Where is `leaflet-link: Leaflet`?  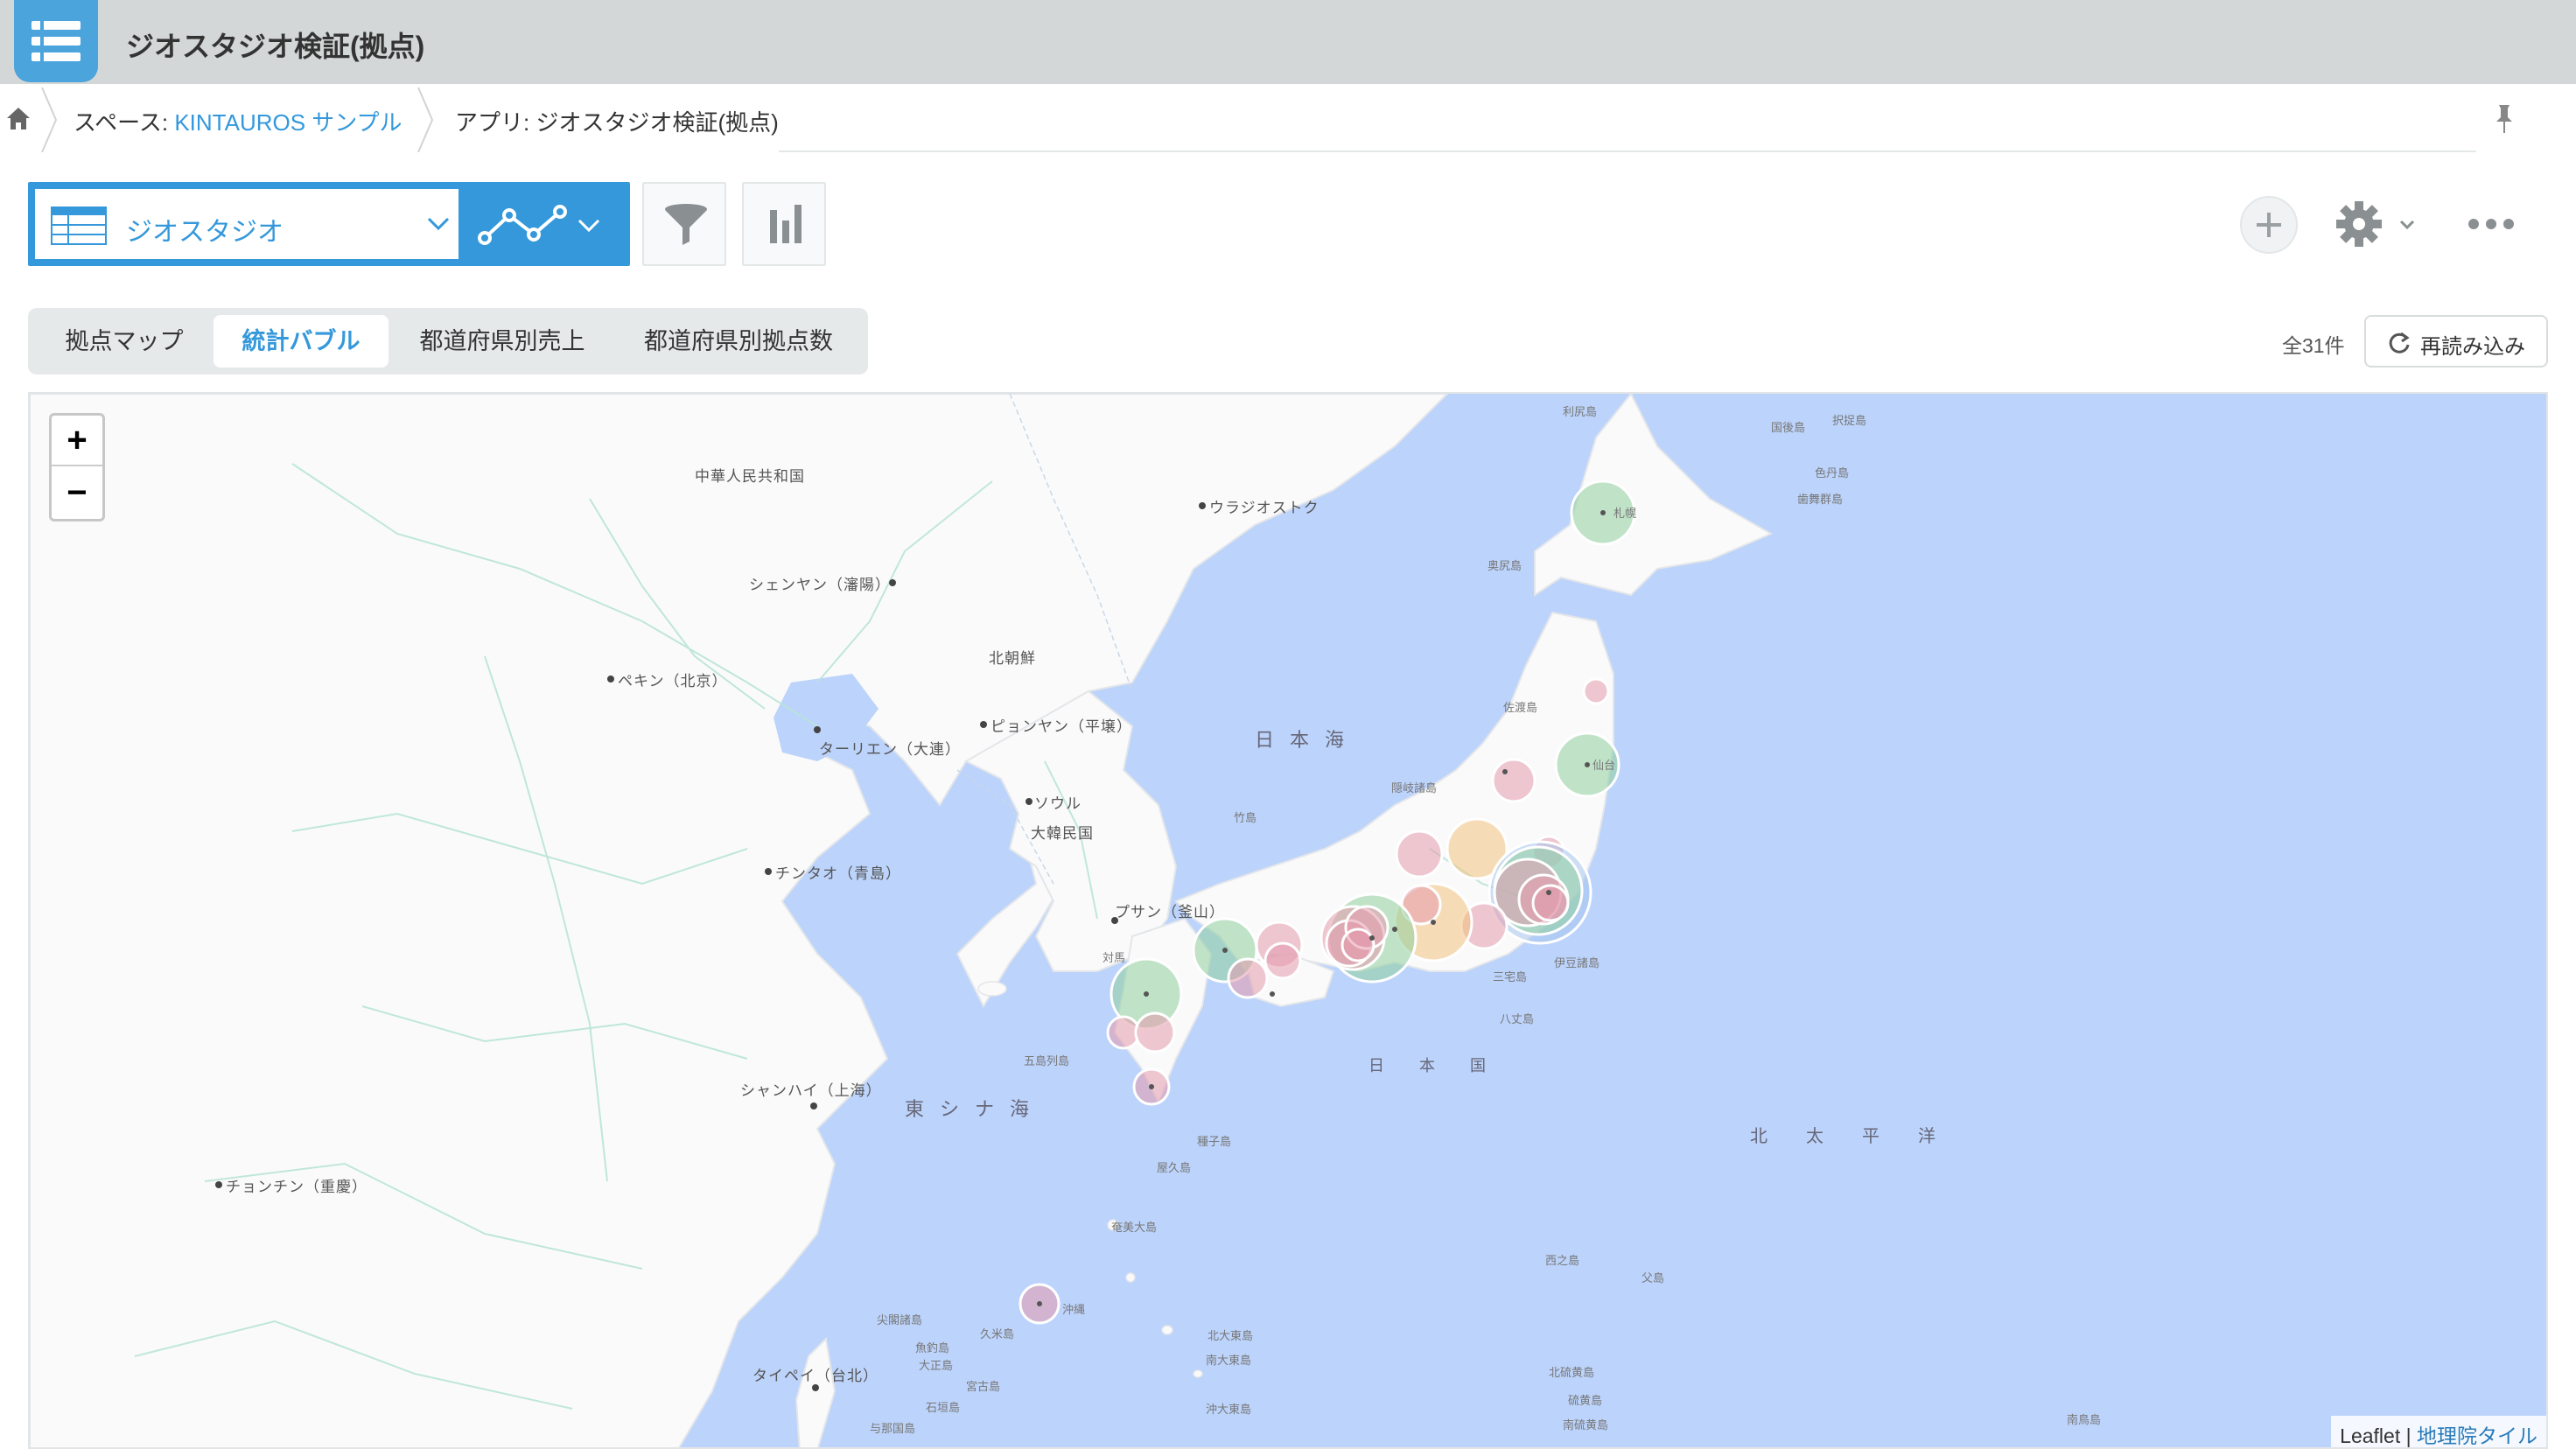 leaflet-link: Leaflet is located at coordinates (2370, 1435).